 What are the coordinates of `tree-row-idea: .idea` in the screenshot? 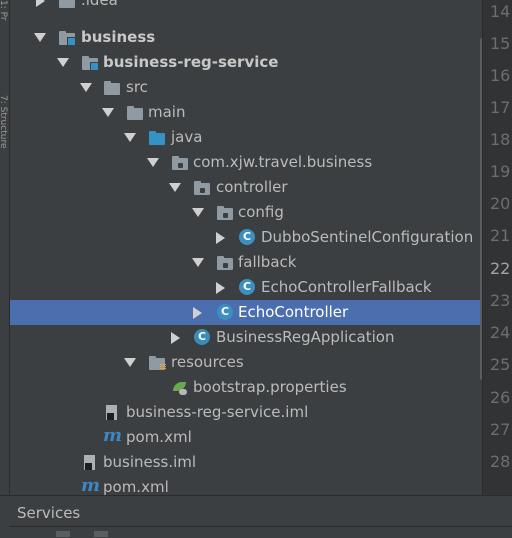 It's located at (246, 6).